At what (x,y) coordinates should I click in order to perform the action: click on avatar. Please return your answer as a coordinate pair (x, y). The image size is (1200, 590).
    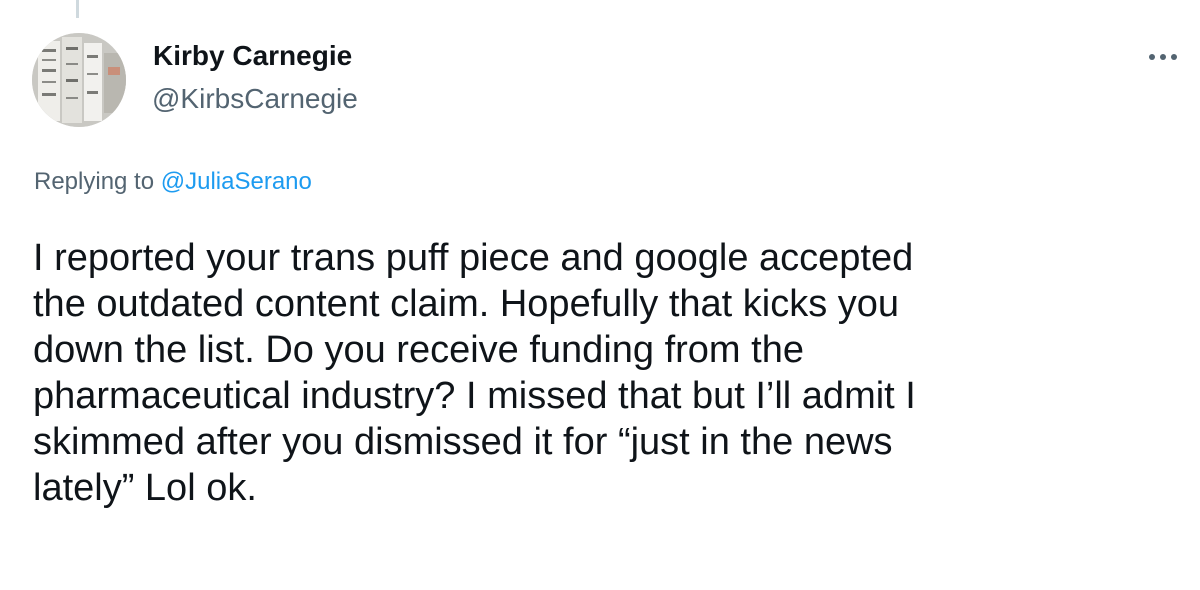
    Looking at the image, I should click on (79, 80).